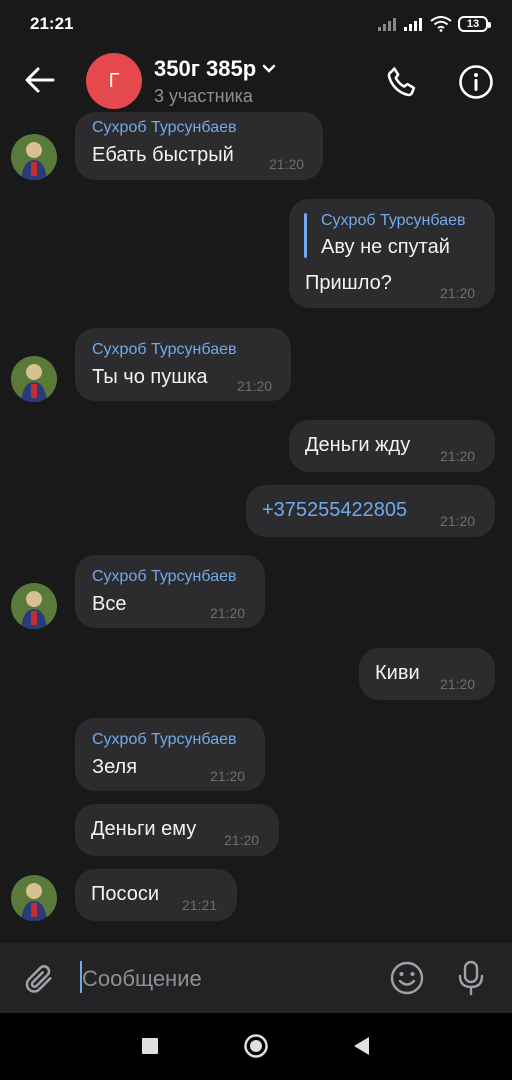 This screenshot has width=512, height=1080. I want to click on call-button, so click(402, 82).